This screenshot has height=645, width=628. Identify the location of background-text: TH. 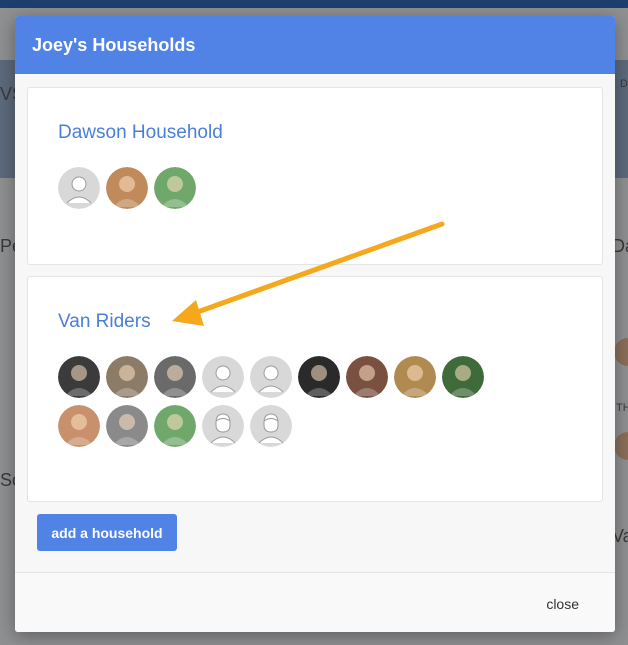
(622, 408).